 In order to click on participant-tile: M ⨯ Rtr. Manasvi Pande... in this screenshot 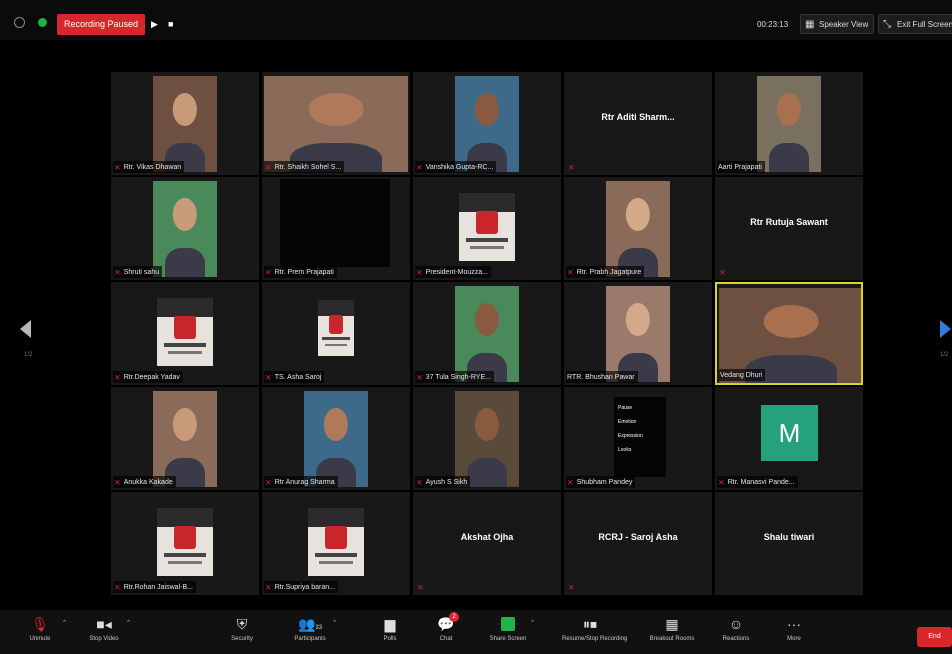, I will do `click(789, 438)`.